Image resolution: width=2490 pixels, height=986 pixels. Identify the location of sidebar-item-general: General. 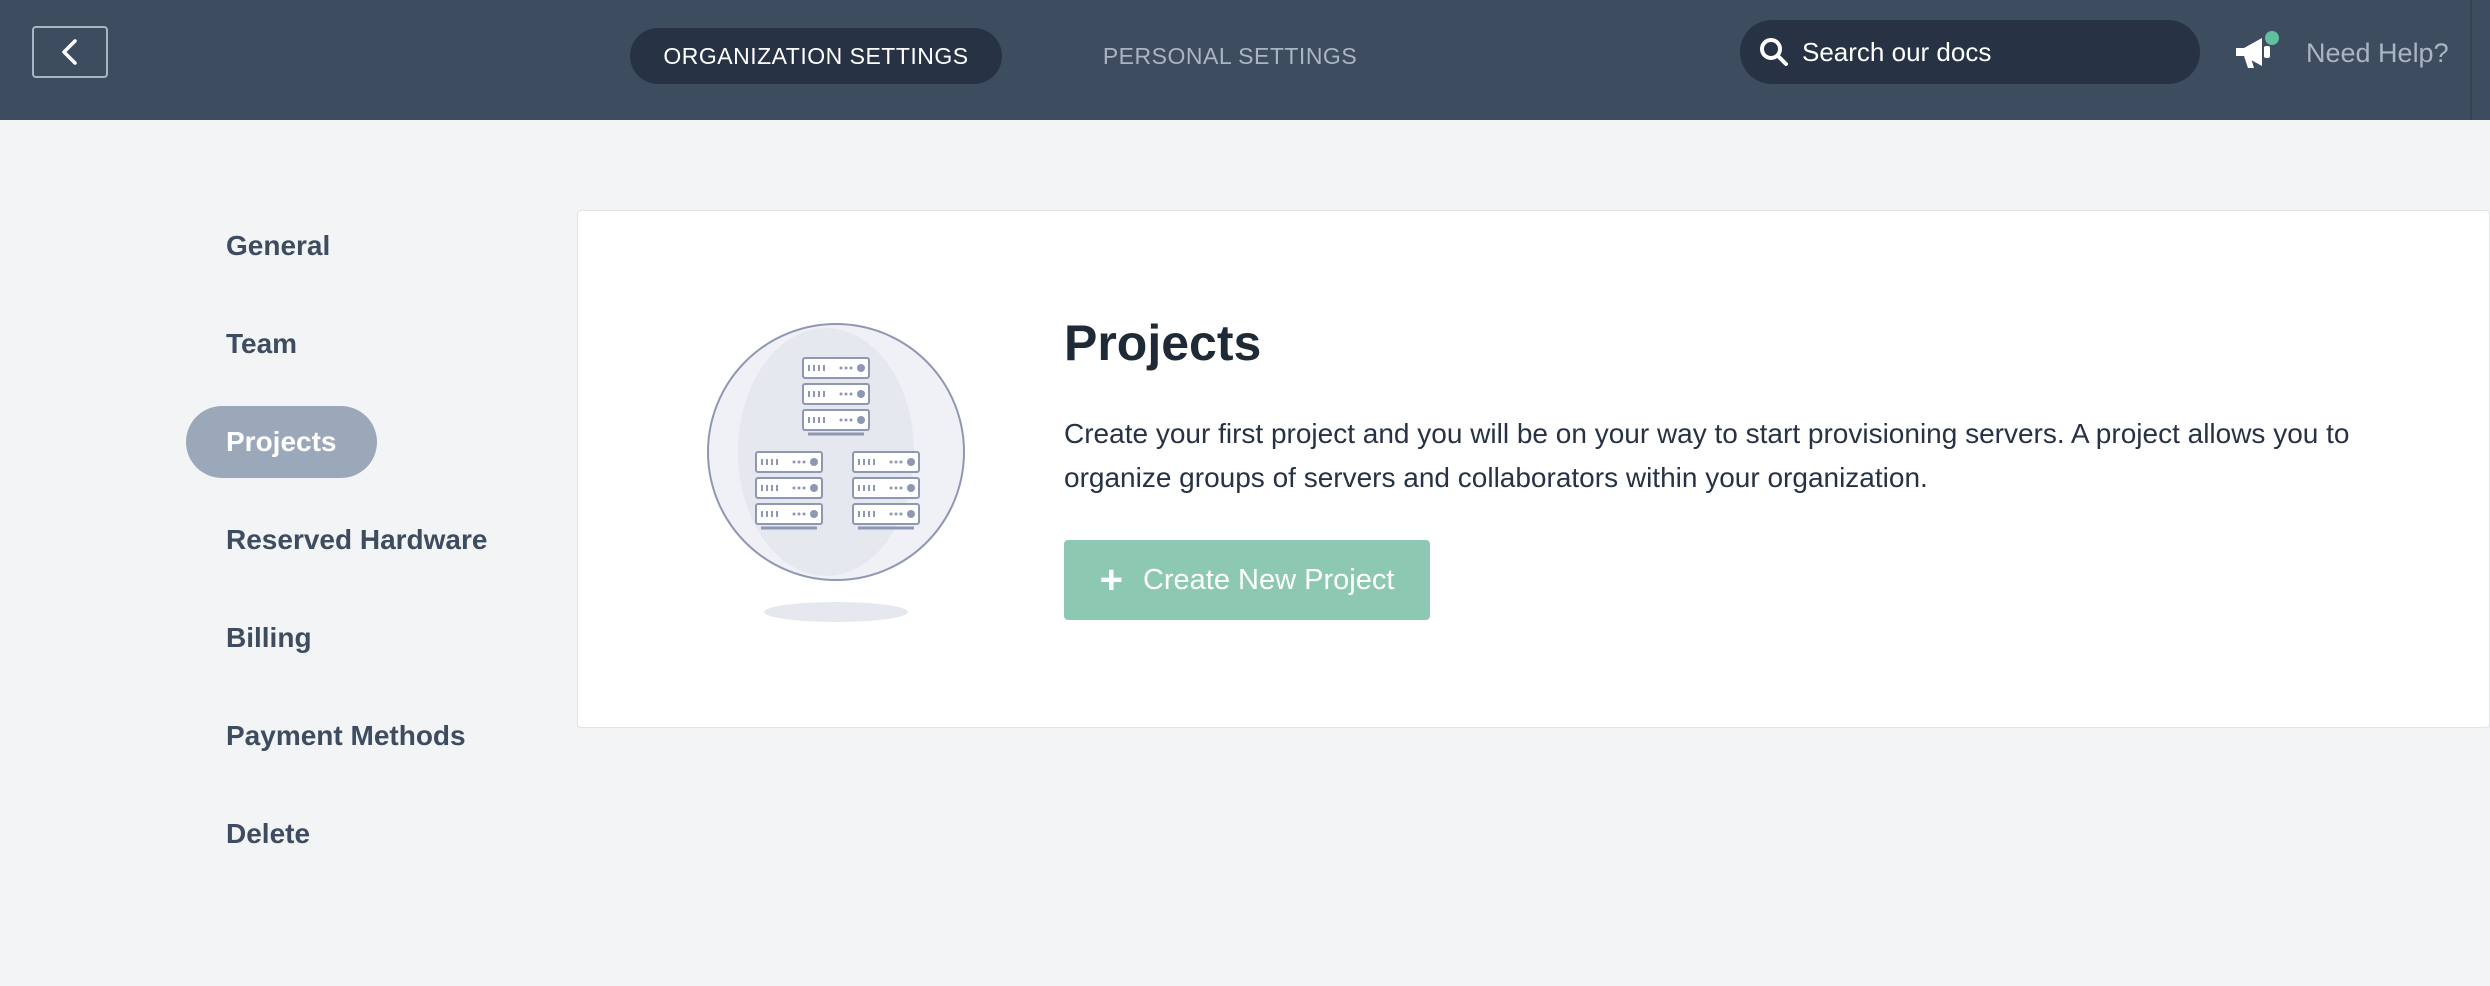
(278, 246).